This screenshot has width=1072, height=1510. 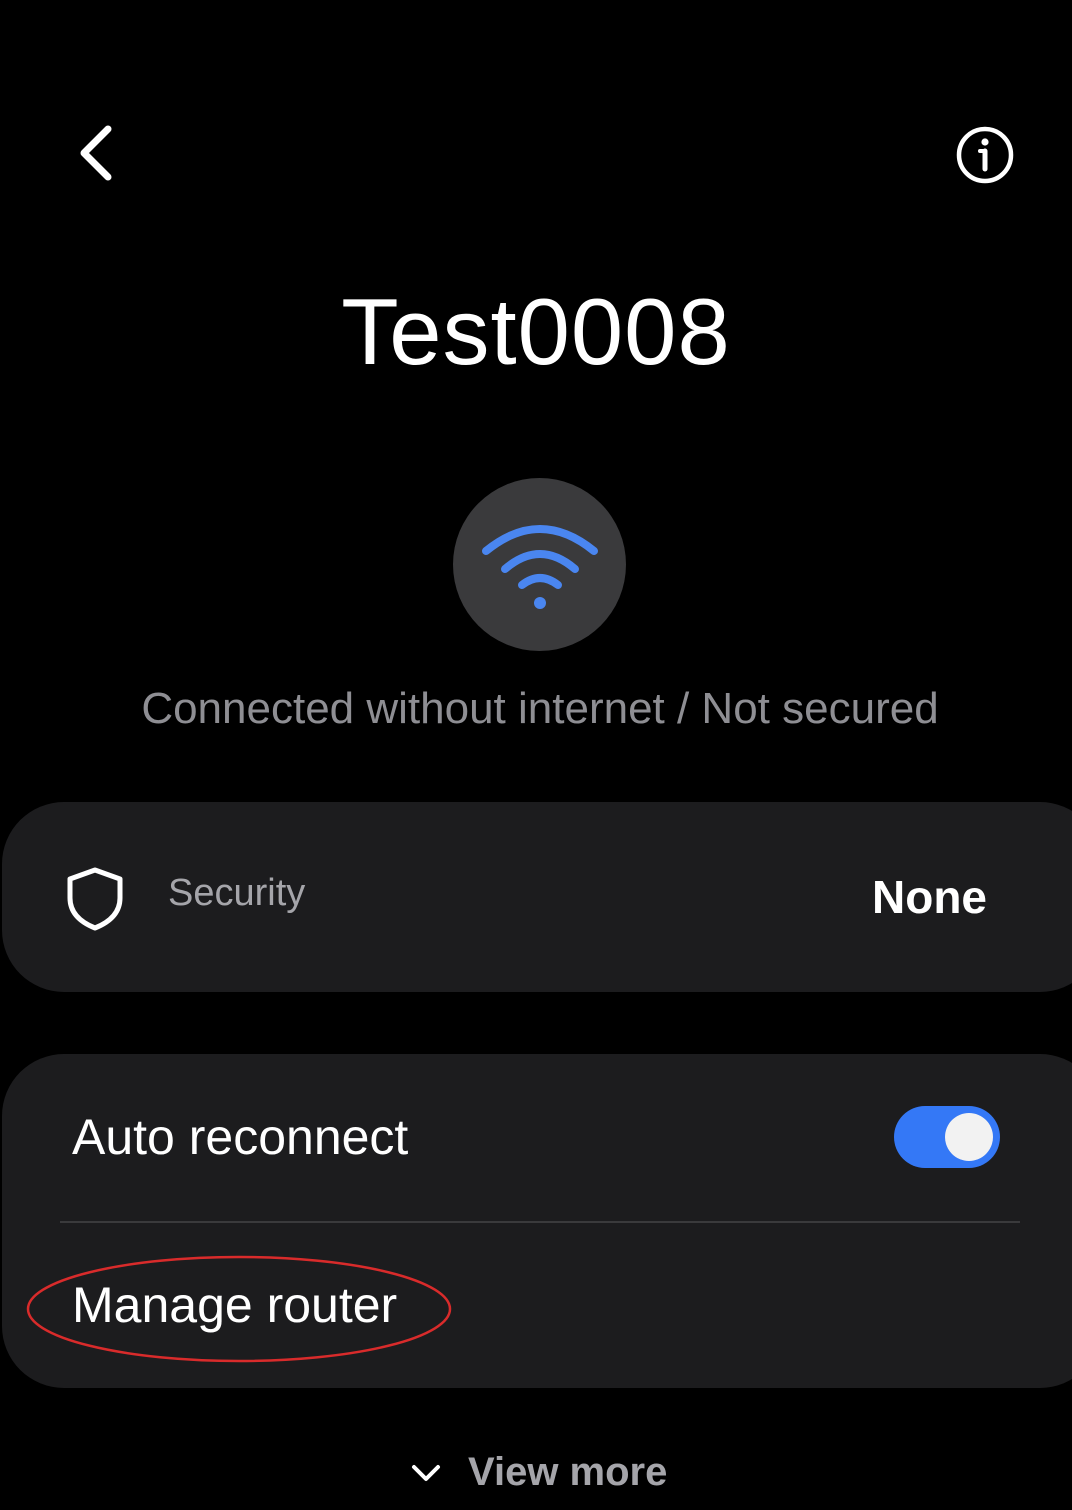 What do you see at coordinates (568, 1472) in the screenshot?
I see `view-more-label: View more` at bounding box center [568, 1472].